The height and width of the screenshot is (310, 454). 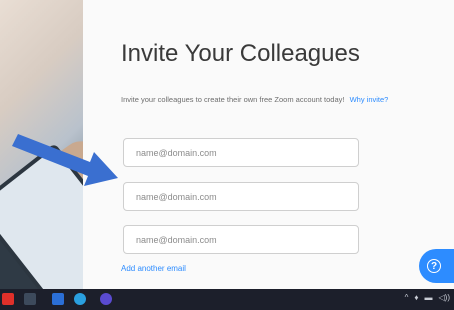 What do you see at coordinates (153, 268) in the screenshot?
I see `add-another-email-link: Add another email` at bounding box center [153, 268].